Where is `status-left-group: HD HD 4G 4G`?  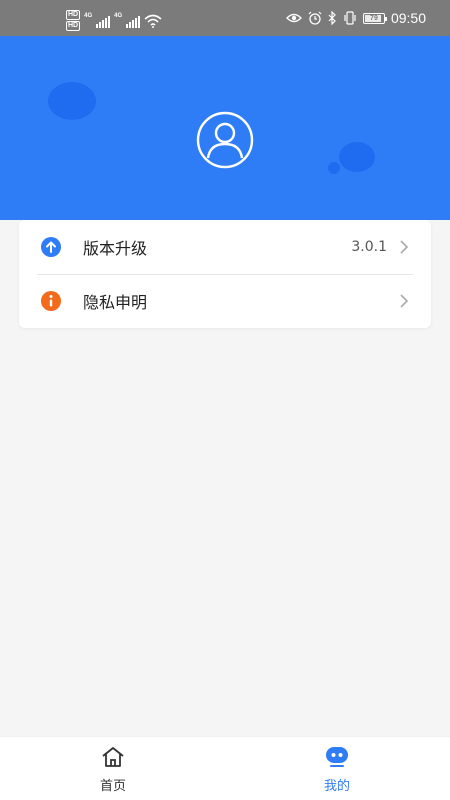
status-left-group: HD HD 4G 4G is located at coordinates (114, 20).